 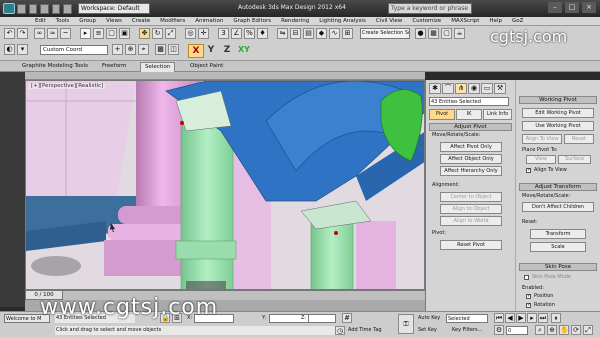 What do you see at coordinates (114, 8) in the screenshot?
I see `workspace-dropdown: Workspace: Default` at bounding box center [114, 8].